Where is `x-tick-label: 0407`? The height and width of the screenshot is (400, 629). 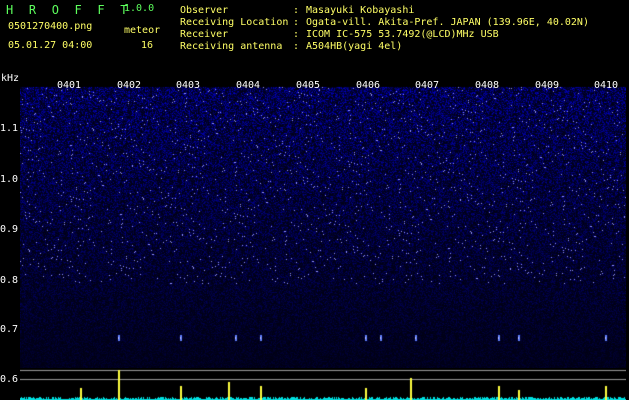
x-tick-label: 0407 is located at coordinates (427, 85).